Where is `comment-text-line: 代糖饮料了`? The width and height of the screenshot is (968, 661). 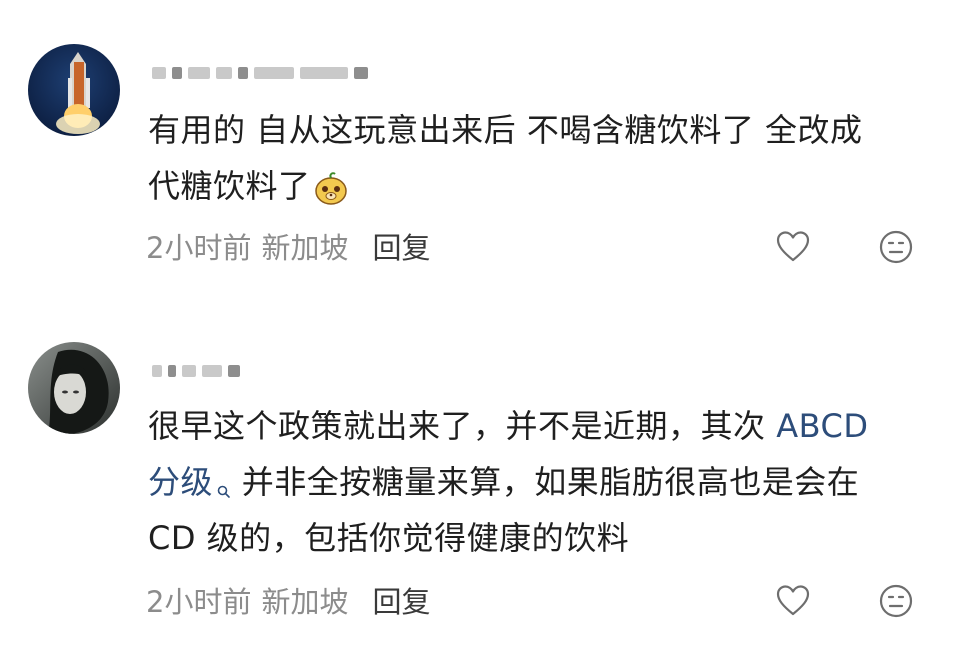 comment-text-line: 代糖饮料了 is located at coordinates (543, 186).